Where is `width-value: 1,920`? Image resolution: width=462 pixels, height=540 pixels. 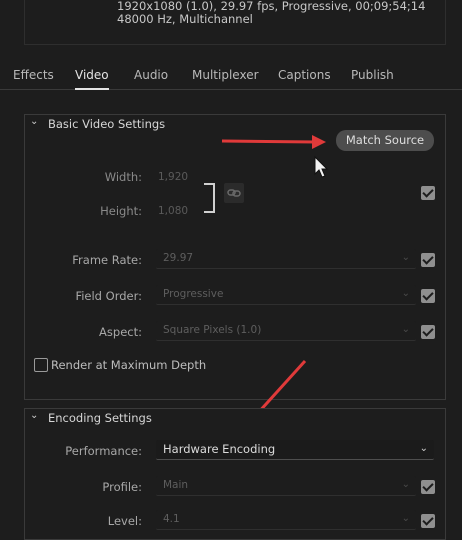
width-value: 1,920 is located at coordinates (173, 177).